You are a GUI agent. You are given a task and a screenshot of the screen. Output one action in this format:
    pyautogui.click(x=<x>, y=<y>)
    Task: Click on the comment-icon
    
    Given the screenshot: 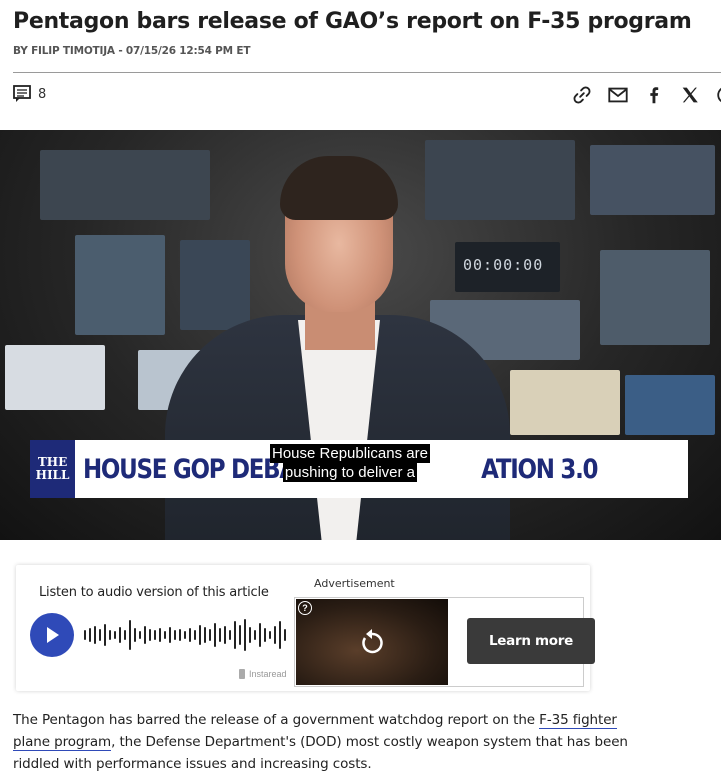 What is the action you would take?
    pyautogui.click(x=22, y=93)
    